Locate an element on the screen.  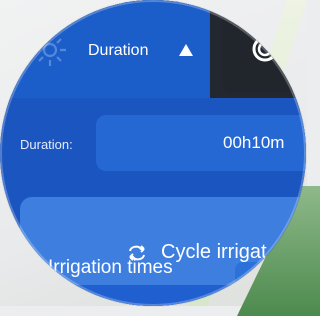
tab-duration-label: Duration is located at coordinates (118, 50).